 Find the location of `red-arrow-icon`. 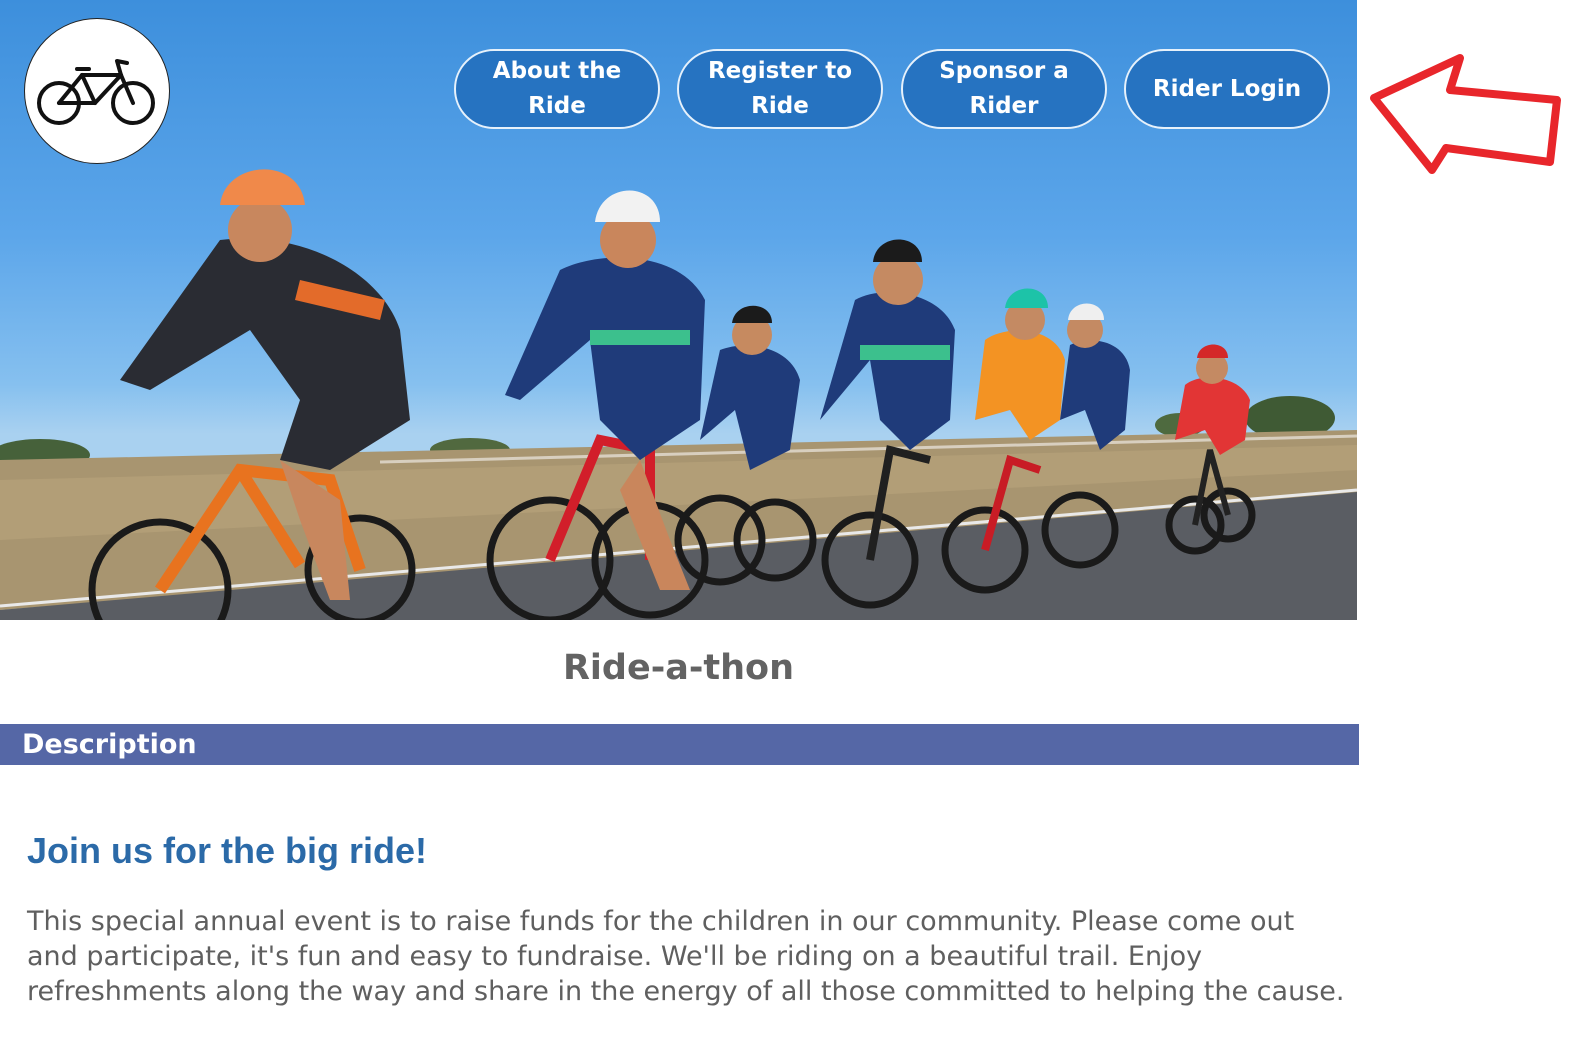

red-arrow-icon is located at coordinates (1465, 114).